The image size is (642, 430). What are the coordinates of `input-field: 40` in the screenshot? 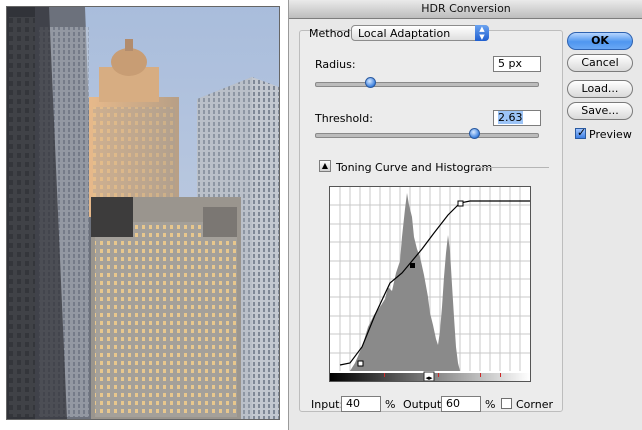 It's located at (361, 404).